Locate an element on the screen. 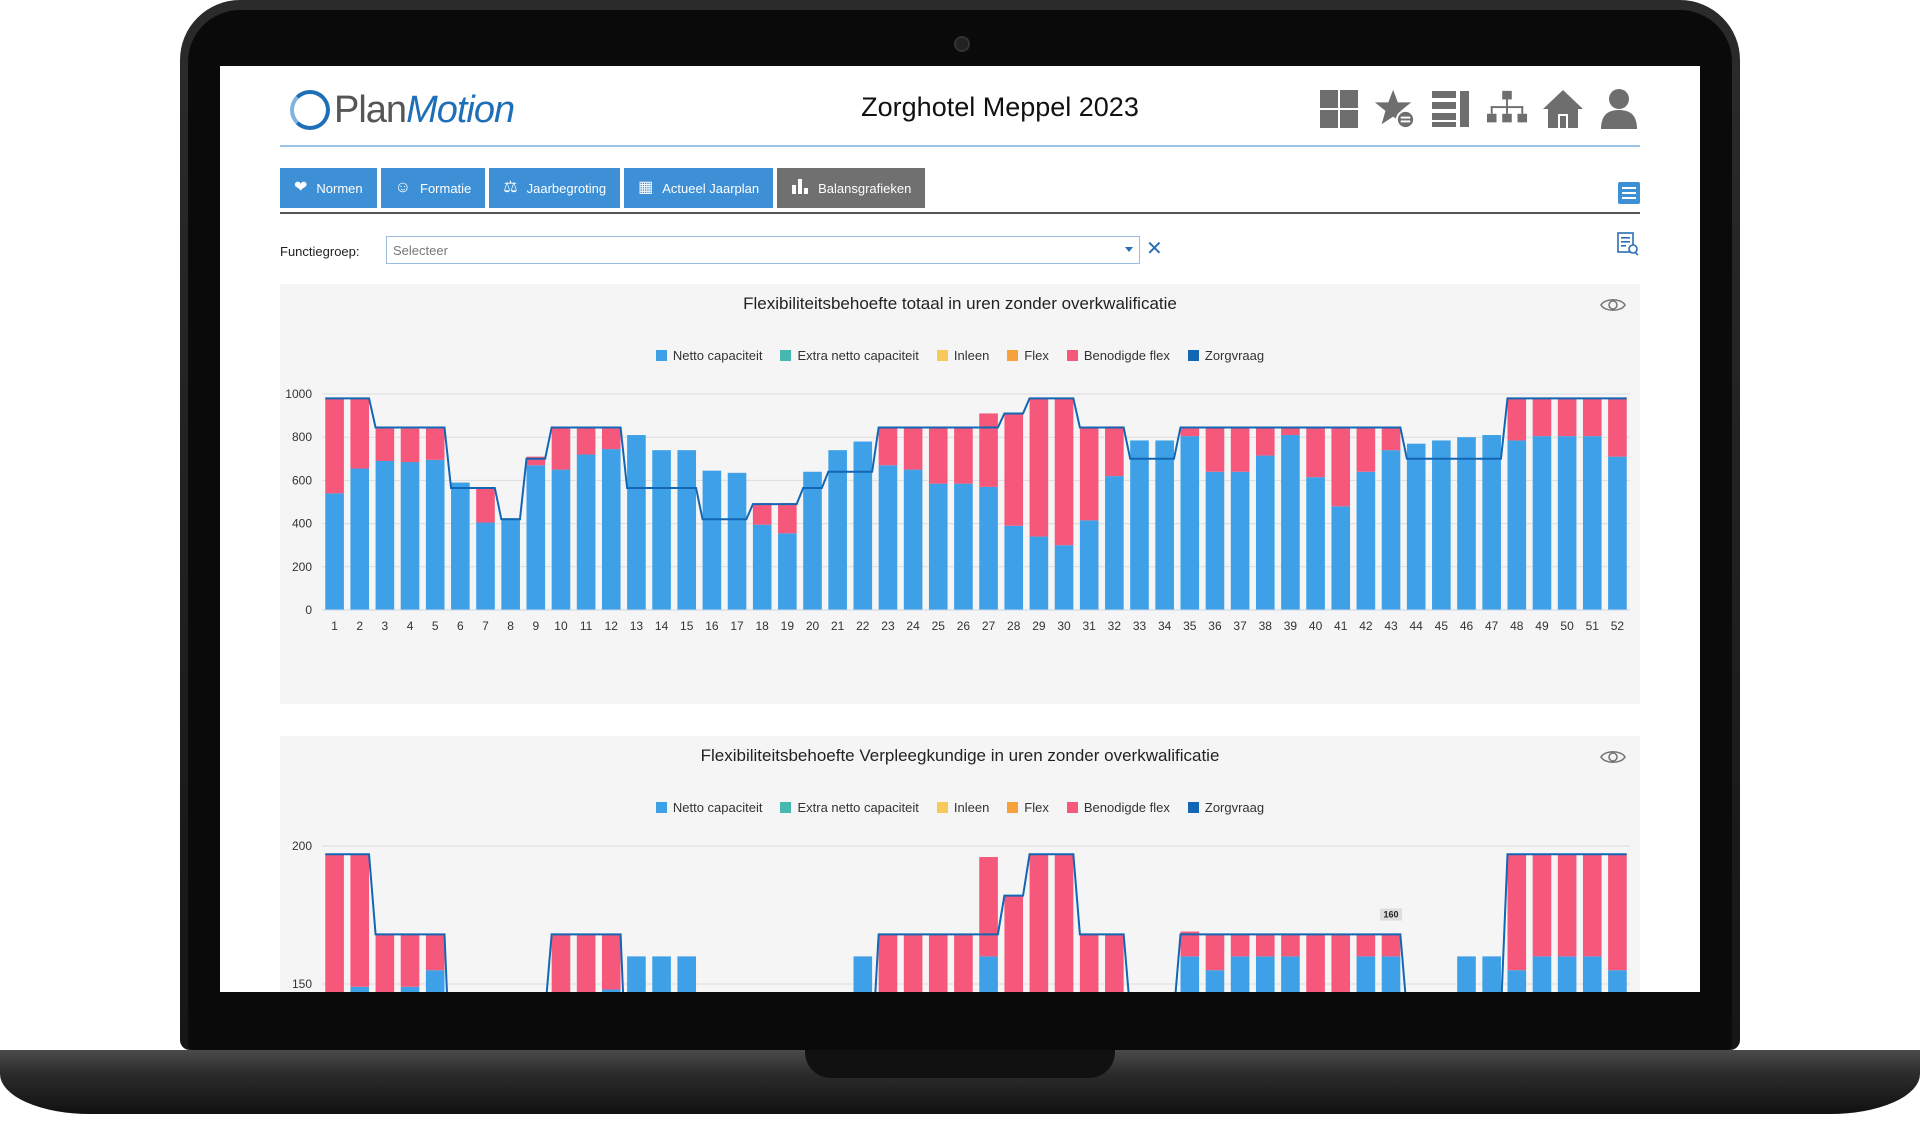  dashboard-icon is located at coordinates (1339, 109).